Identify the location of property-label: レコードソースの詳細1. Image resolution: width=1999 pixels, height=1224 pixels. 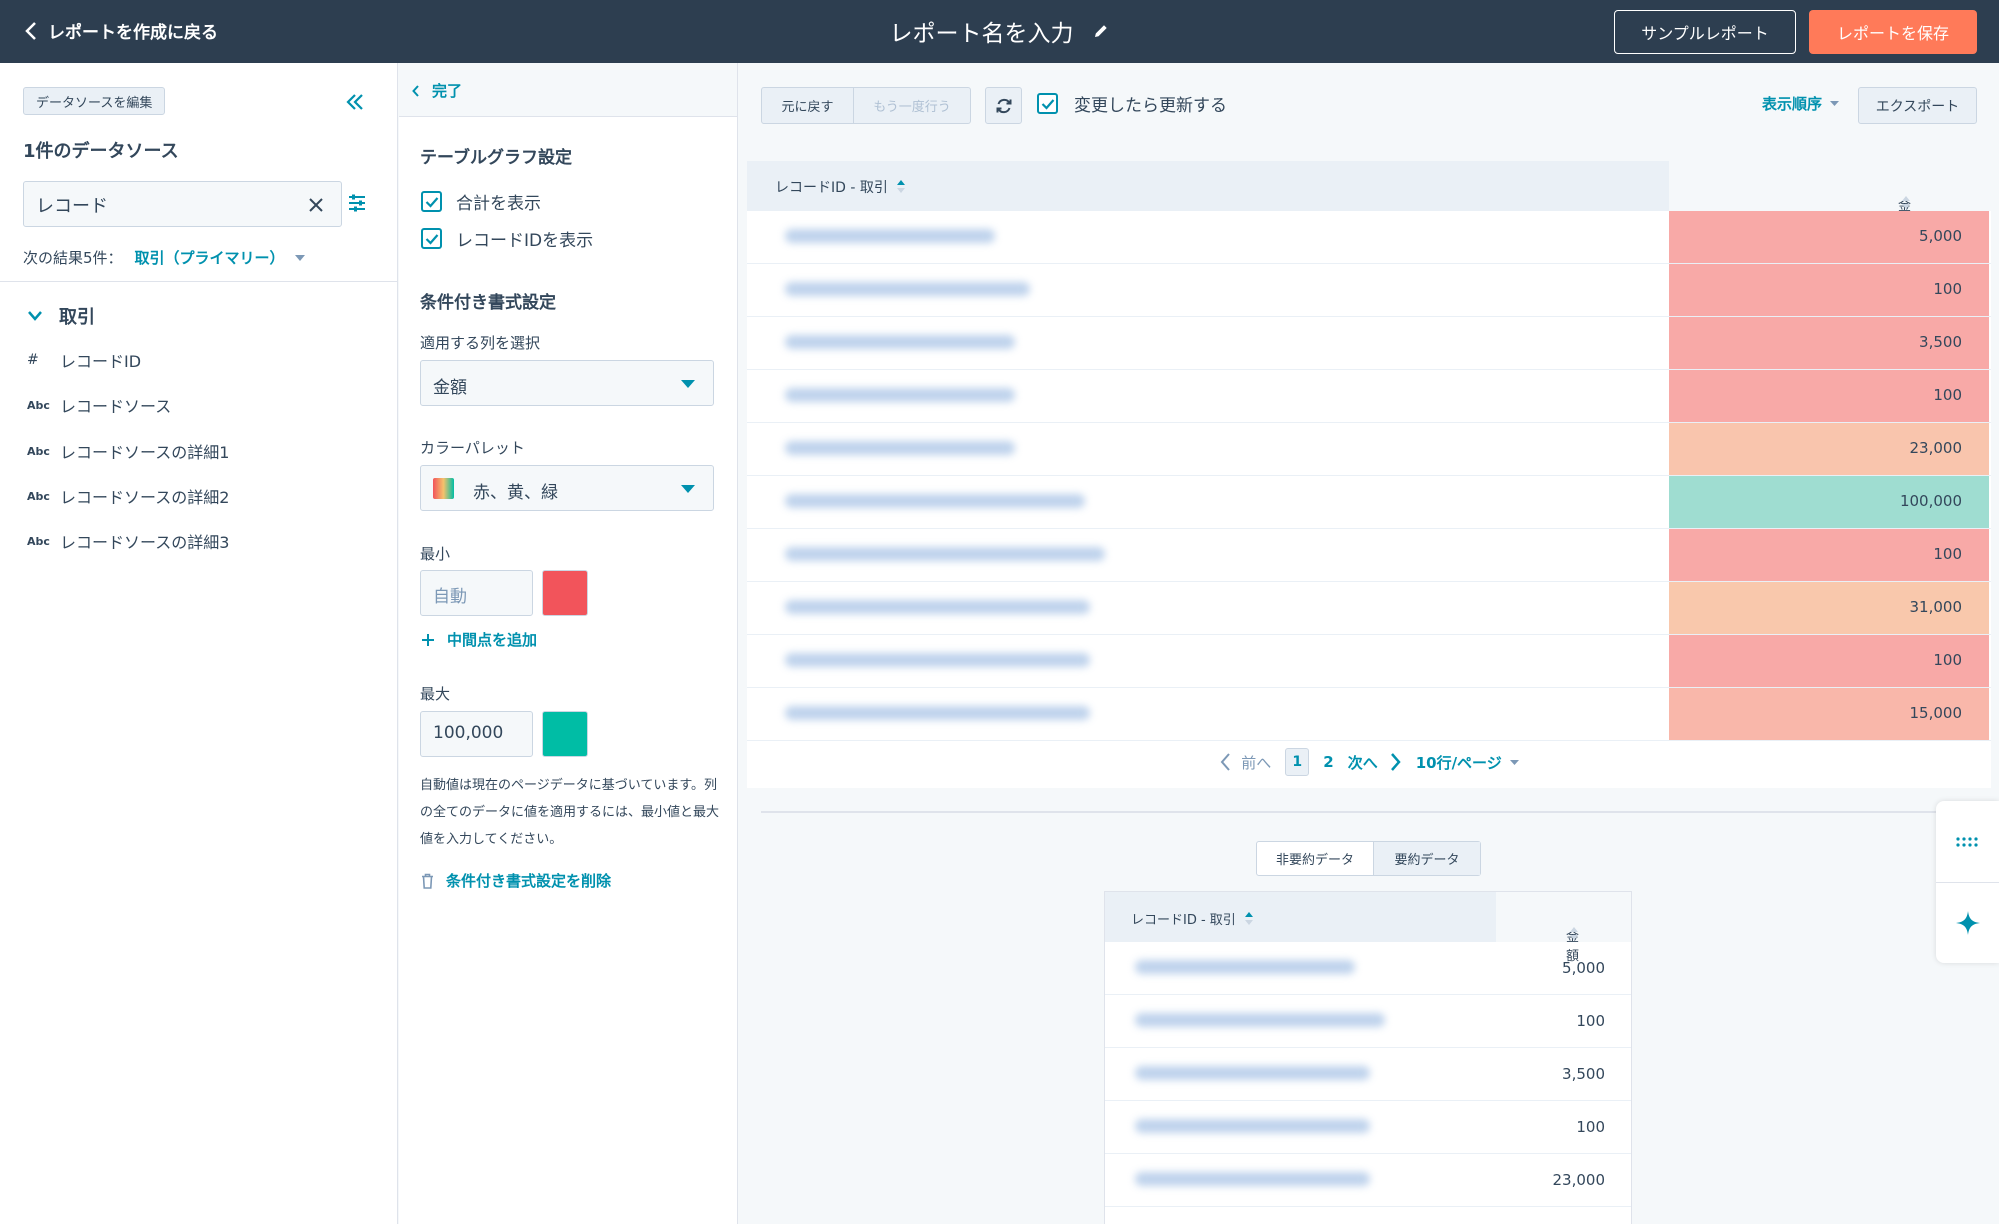
(144, 451).